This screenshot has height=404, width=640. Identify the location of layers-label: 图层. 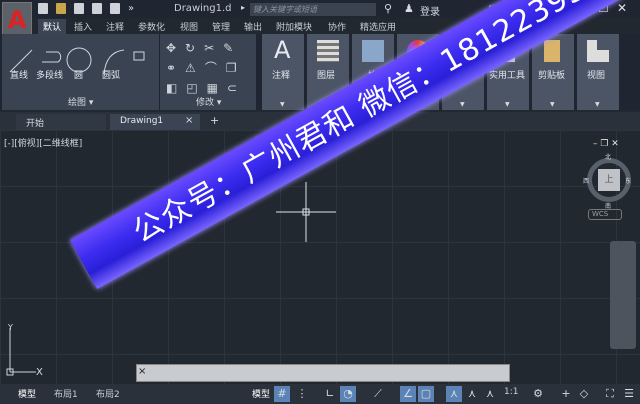
(326, 76).